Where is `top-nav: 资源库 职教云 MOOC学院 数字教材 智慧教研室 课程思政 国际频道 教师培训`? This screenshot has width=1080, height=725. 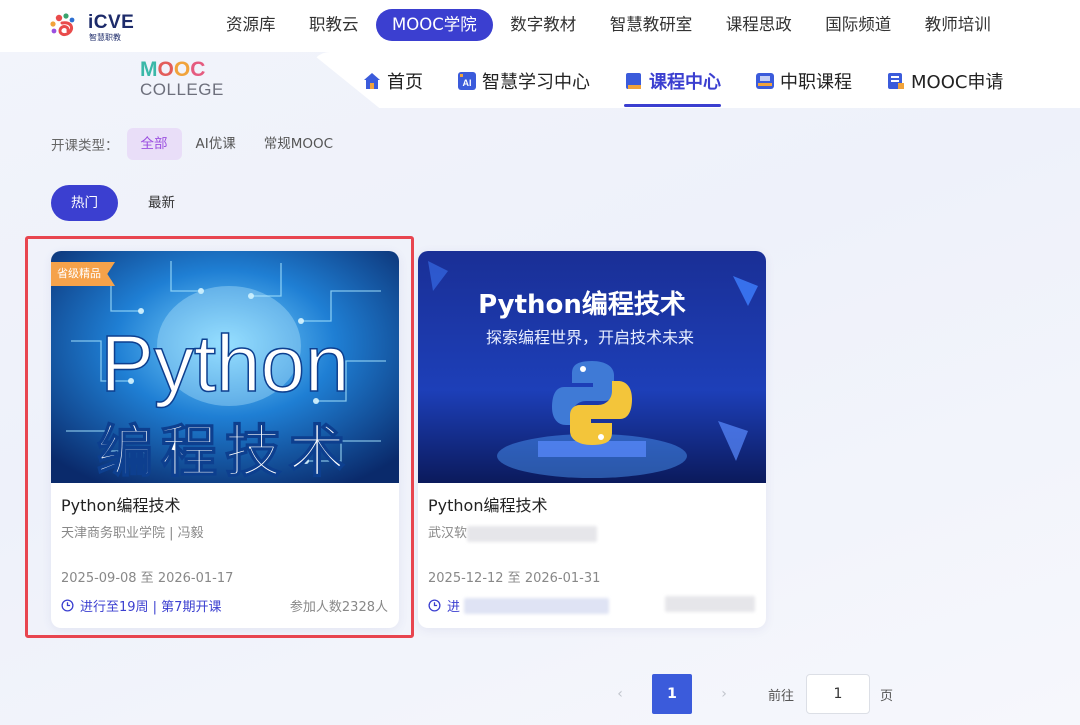 top-nav: 资源库 职教云 MOOC学院 数字教材 智慧教研室 课程思政 国际频道 教师培训 is located at coordinates (609, 25).